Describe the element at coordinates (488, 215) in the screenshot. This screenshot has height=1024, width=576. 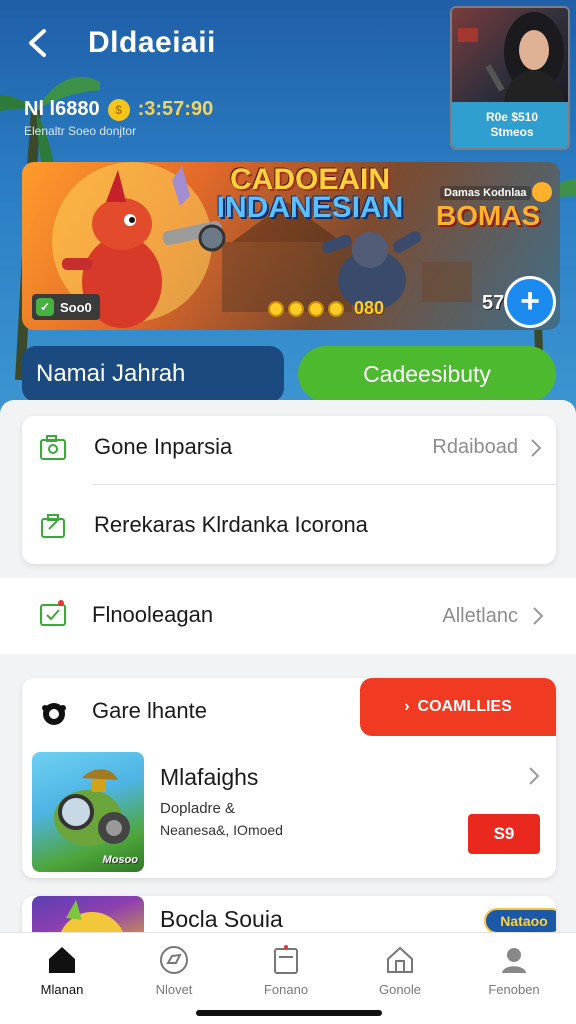
I see `banner-side-title: BOMAS` at that location.